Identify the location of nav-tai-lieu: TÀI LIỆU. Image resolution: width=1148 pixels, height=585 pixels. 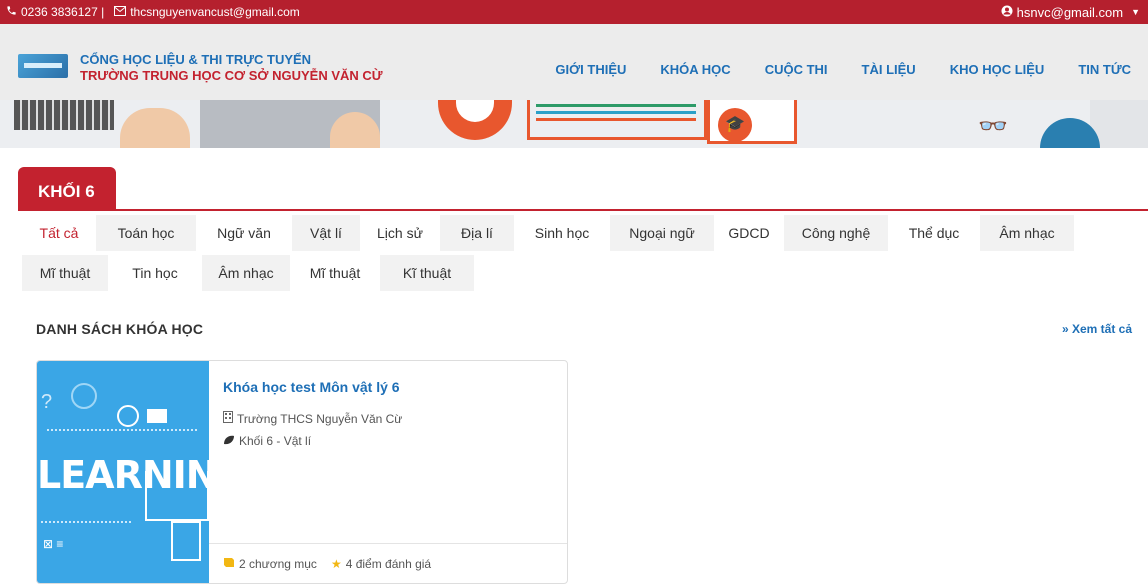
(889, 69).